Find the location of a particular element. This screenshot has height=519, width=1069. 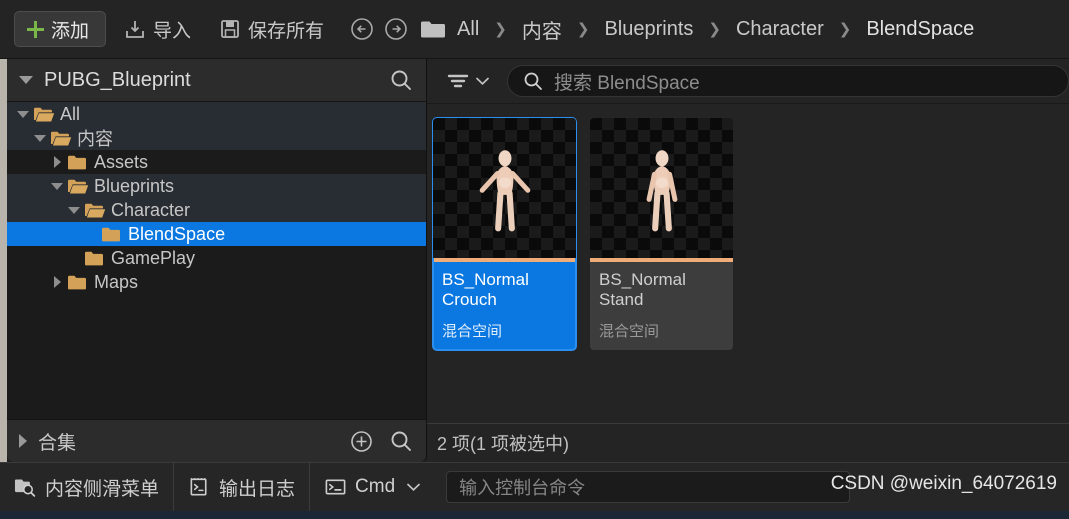

import-button: 导入 is located at coordinates (157, 29).